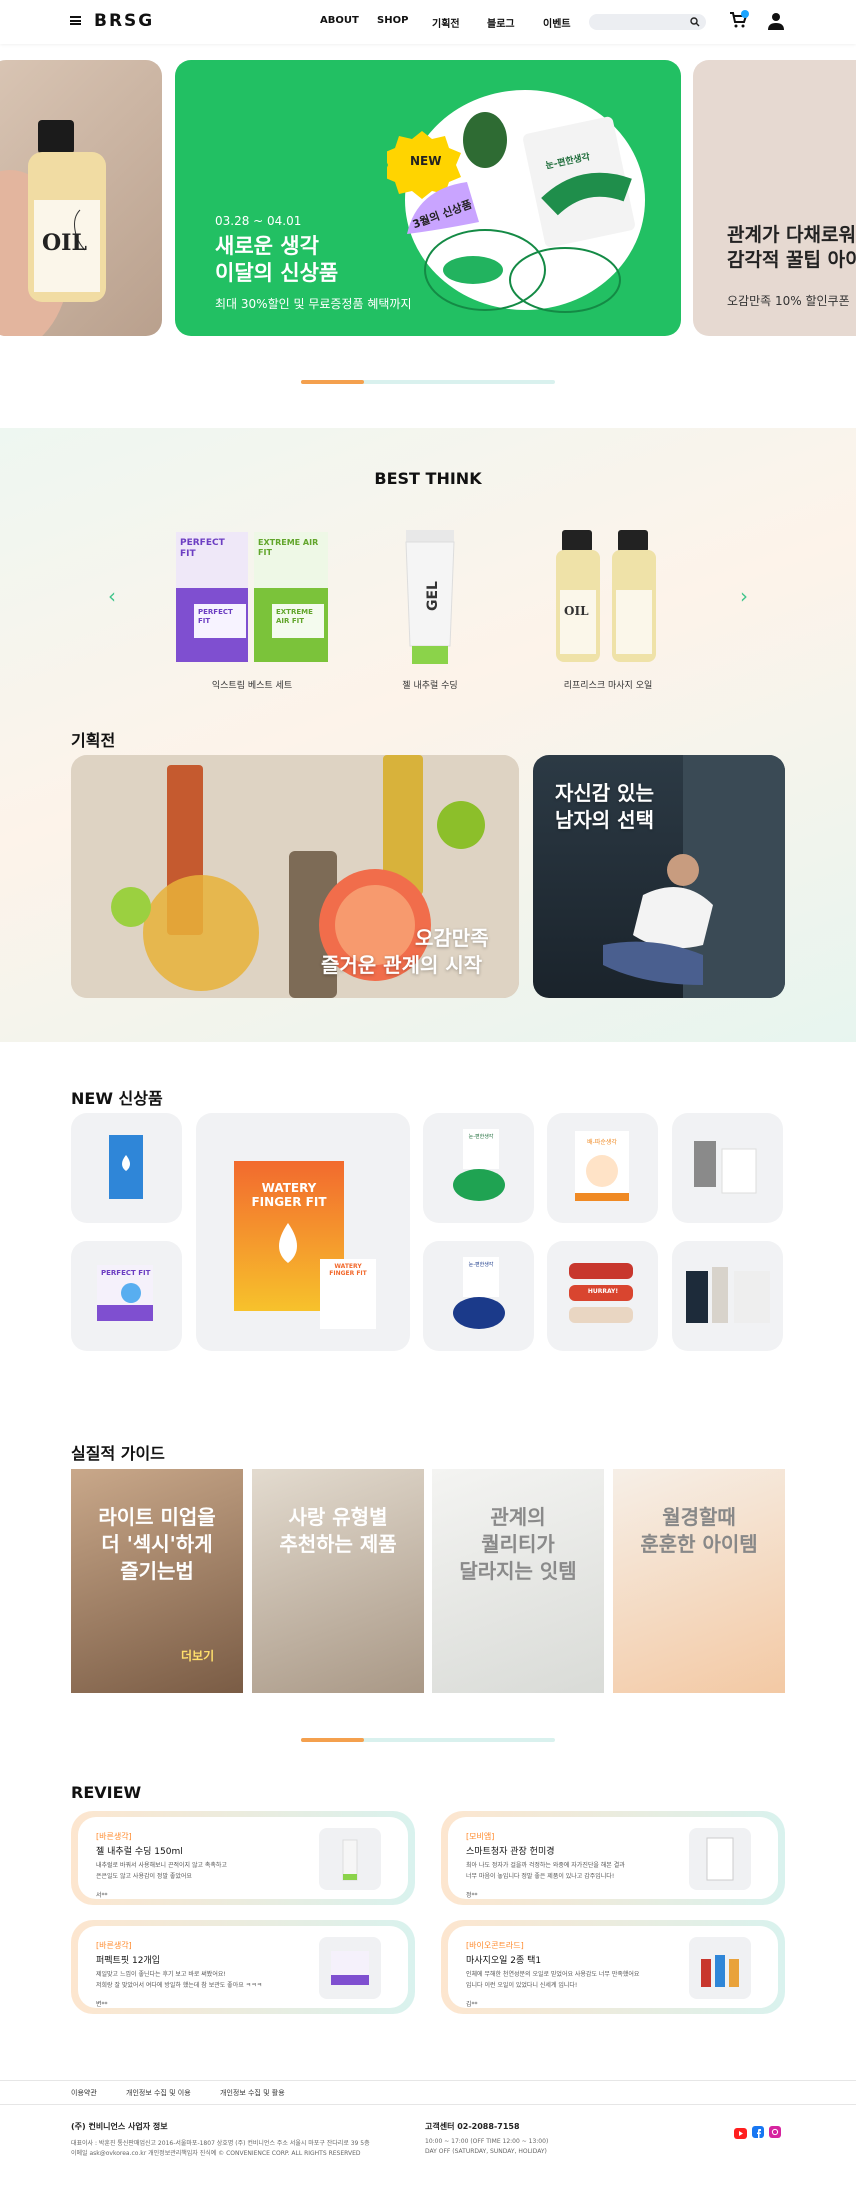 This screenshot has height=2202, width=856. I want to click on badge-shapes, so click(433, 182).